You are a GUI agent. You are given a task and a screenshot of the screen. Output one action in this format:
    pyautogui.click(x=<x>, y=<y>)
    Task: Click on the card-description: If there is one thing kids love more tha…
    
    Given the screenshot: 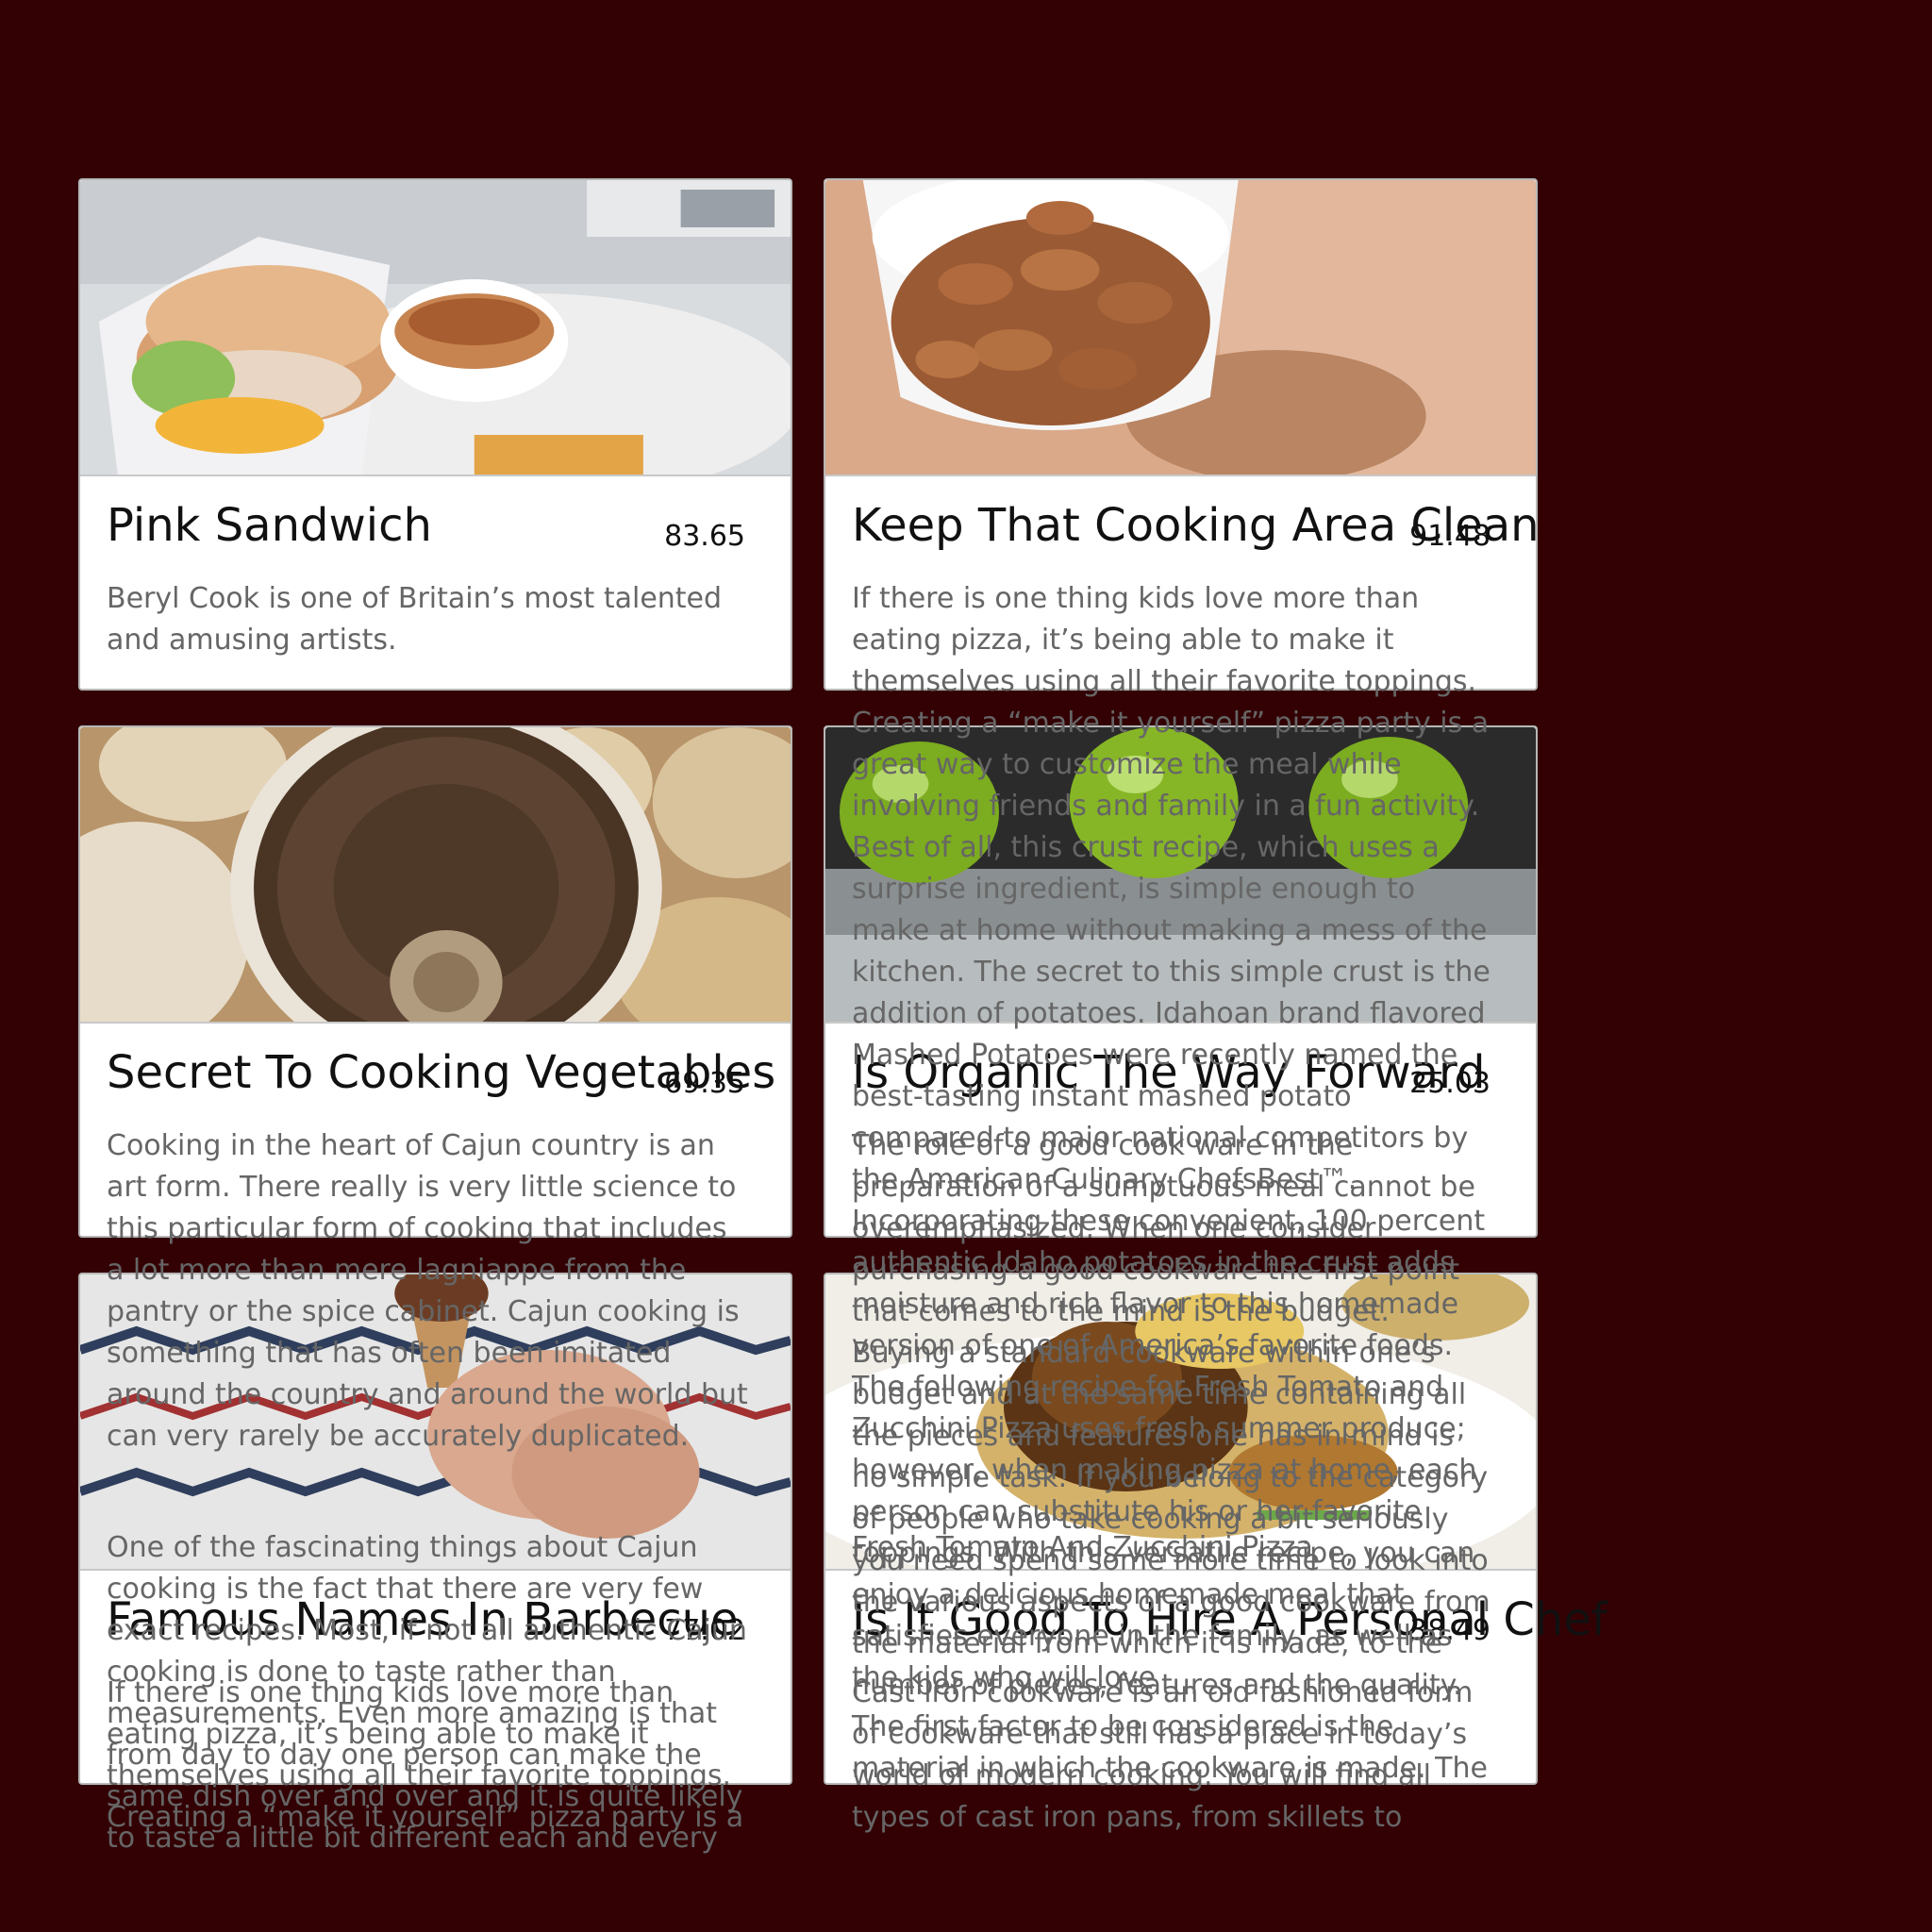 What is the action you would take?
    pyautogui.click(x=426, y=1755)
    